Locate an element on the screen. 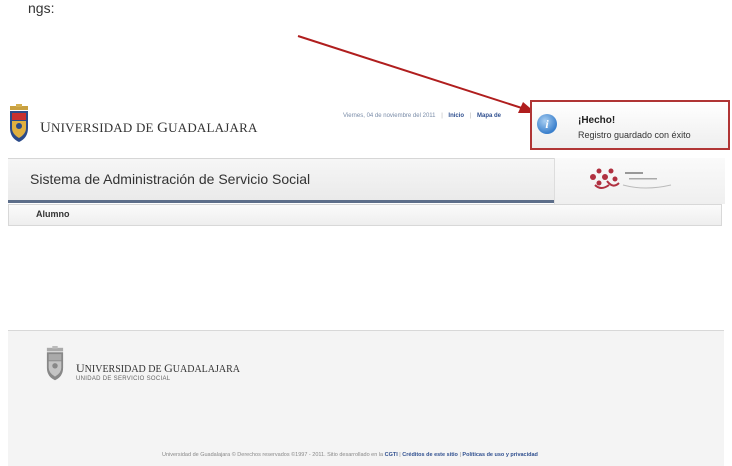 Image resolution: width=732 pixels, height=466 pixels. servicio-social-logo-icon is located at coordinates (631, 178).